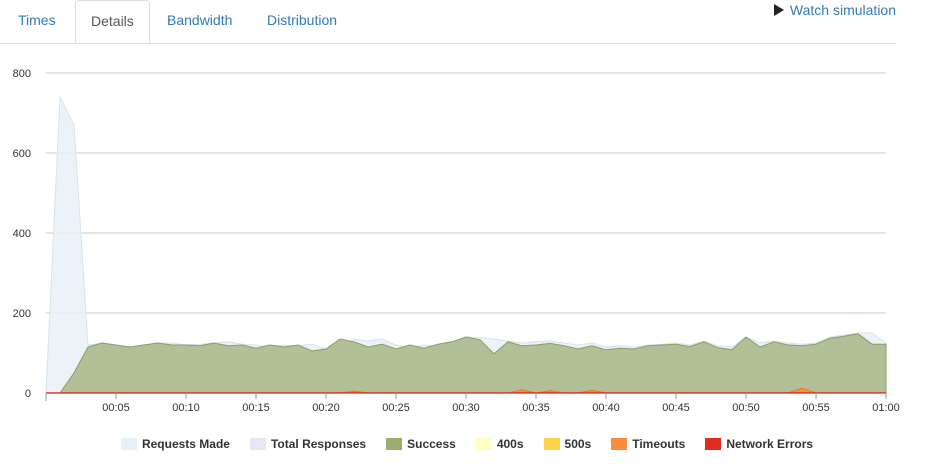  What do you see at coordinates (778, 10) in the screenshot?
I see `play-icon` at bounding box center [778, 10].